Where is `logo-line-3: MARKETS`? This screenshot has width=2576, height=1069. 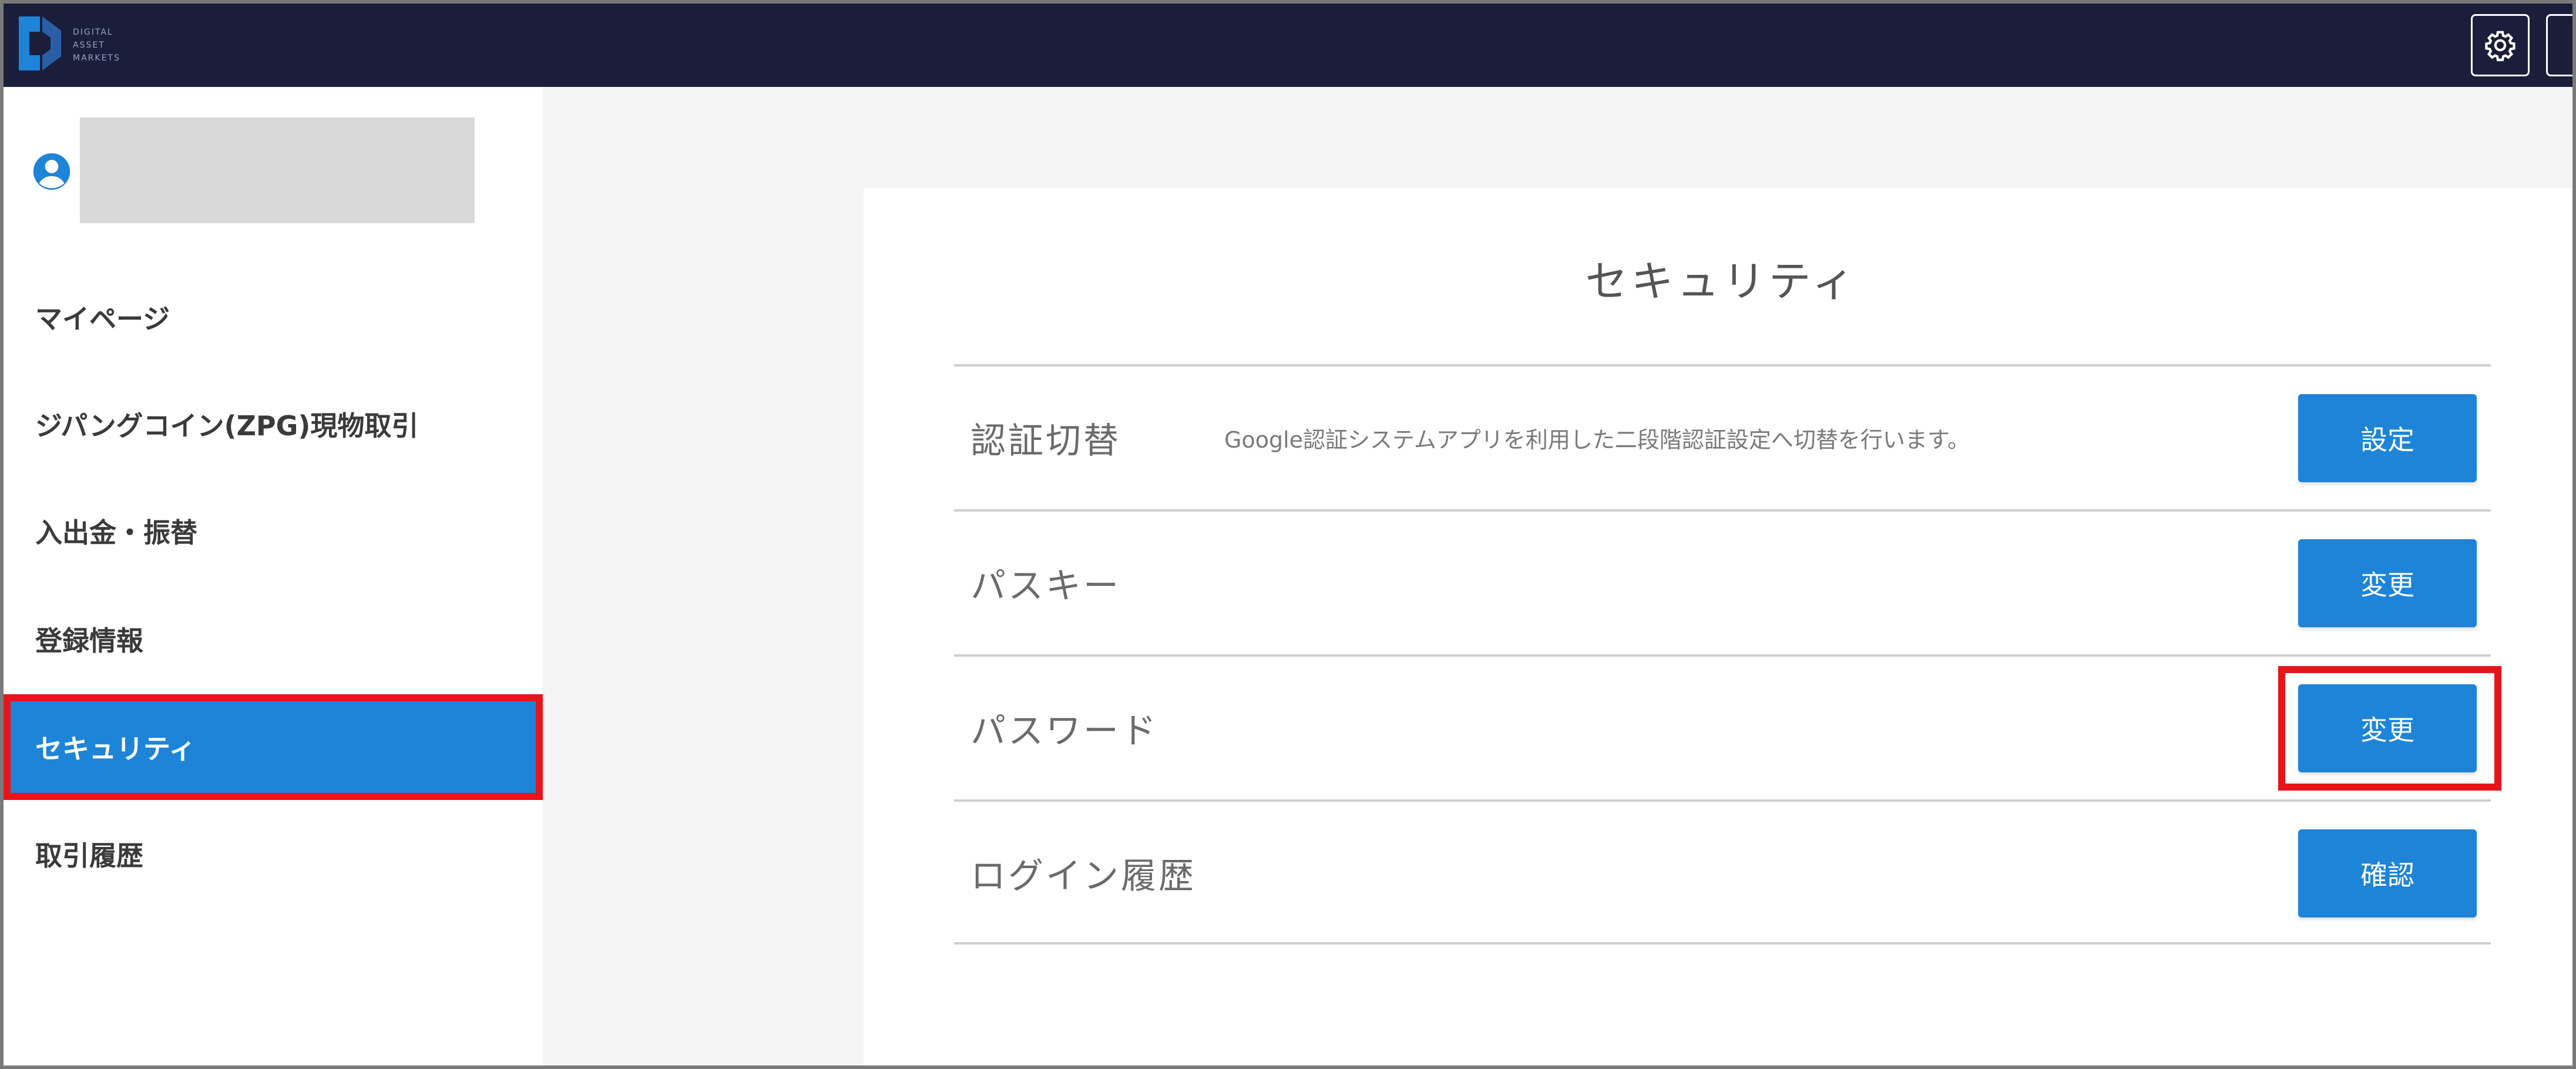 logo-line-3: MARKETS is located at coordinates (97, 58).